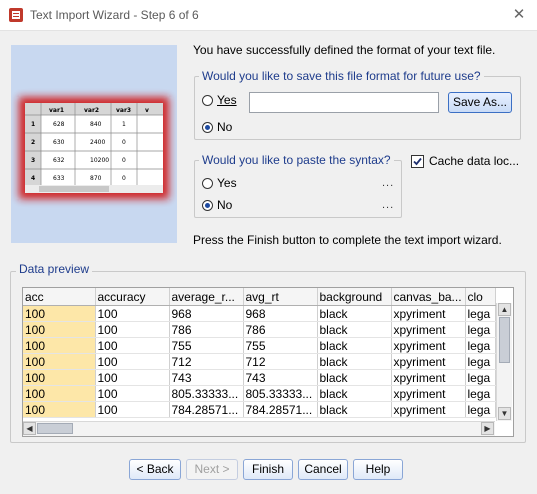 This screenshot has width=537, height=494. Describe the element at coordinates (504, 309) in the screenshot. I see `scroll-up-icon: ▲` at that location.